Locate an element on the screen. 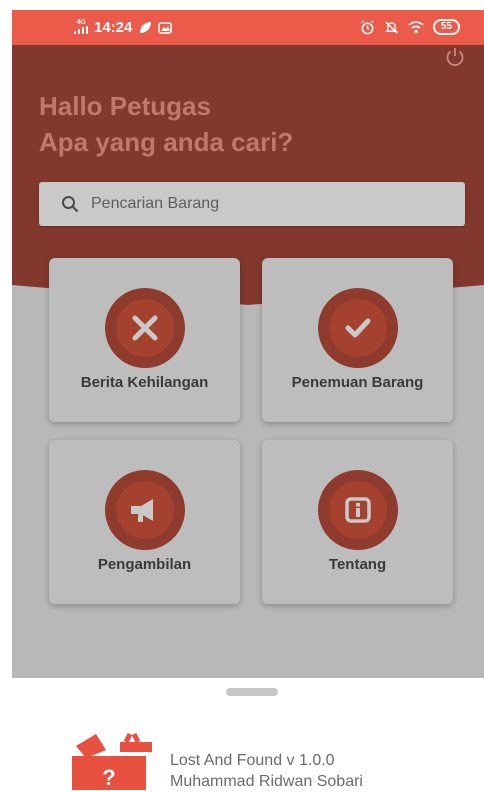 This screenshot has height=792, width=484. wifi-icon is located at coordinates (416, 27).